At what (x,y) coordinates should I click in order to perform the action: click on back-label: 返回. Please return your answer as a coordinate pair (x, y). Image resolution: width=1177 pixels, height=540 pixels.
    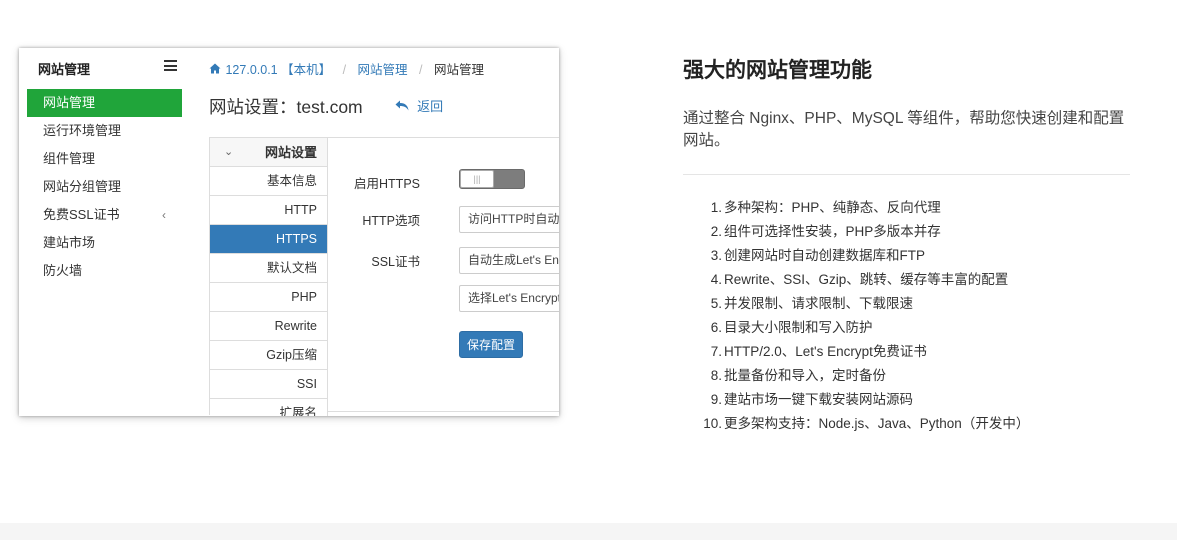
    Looking at the image, I should click on (430, 106).